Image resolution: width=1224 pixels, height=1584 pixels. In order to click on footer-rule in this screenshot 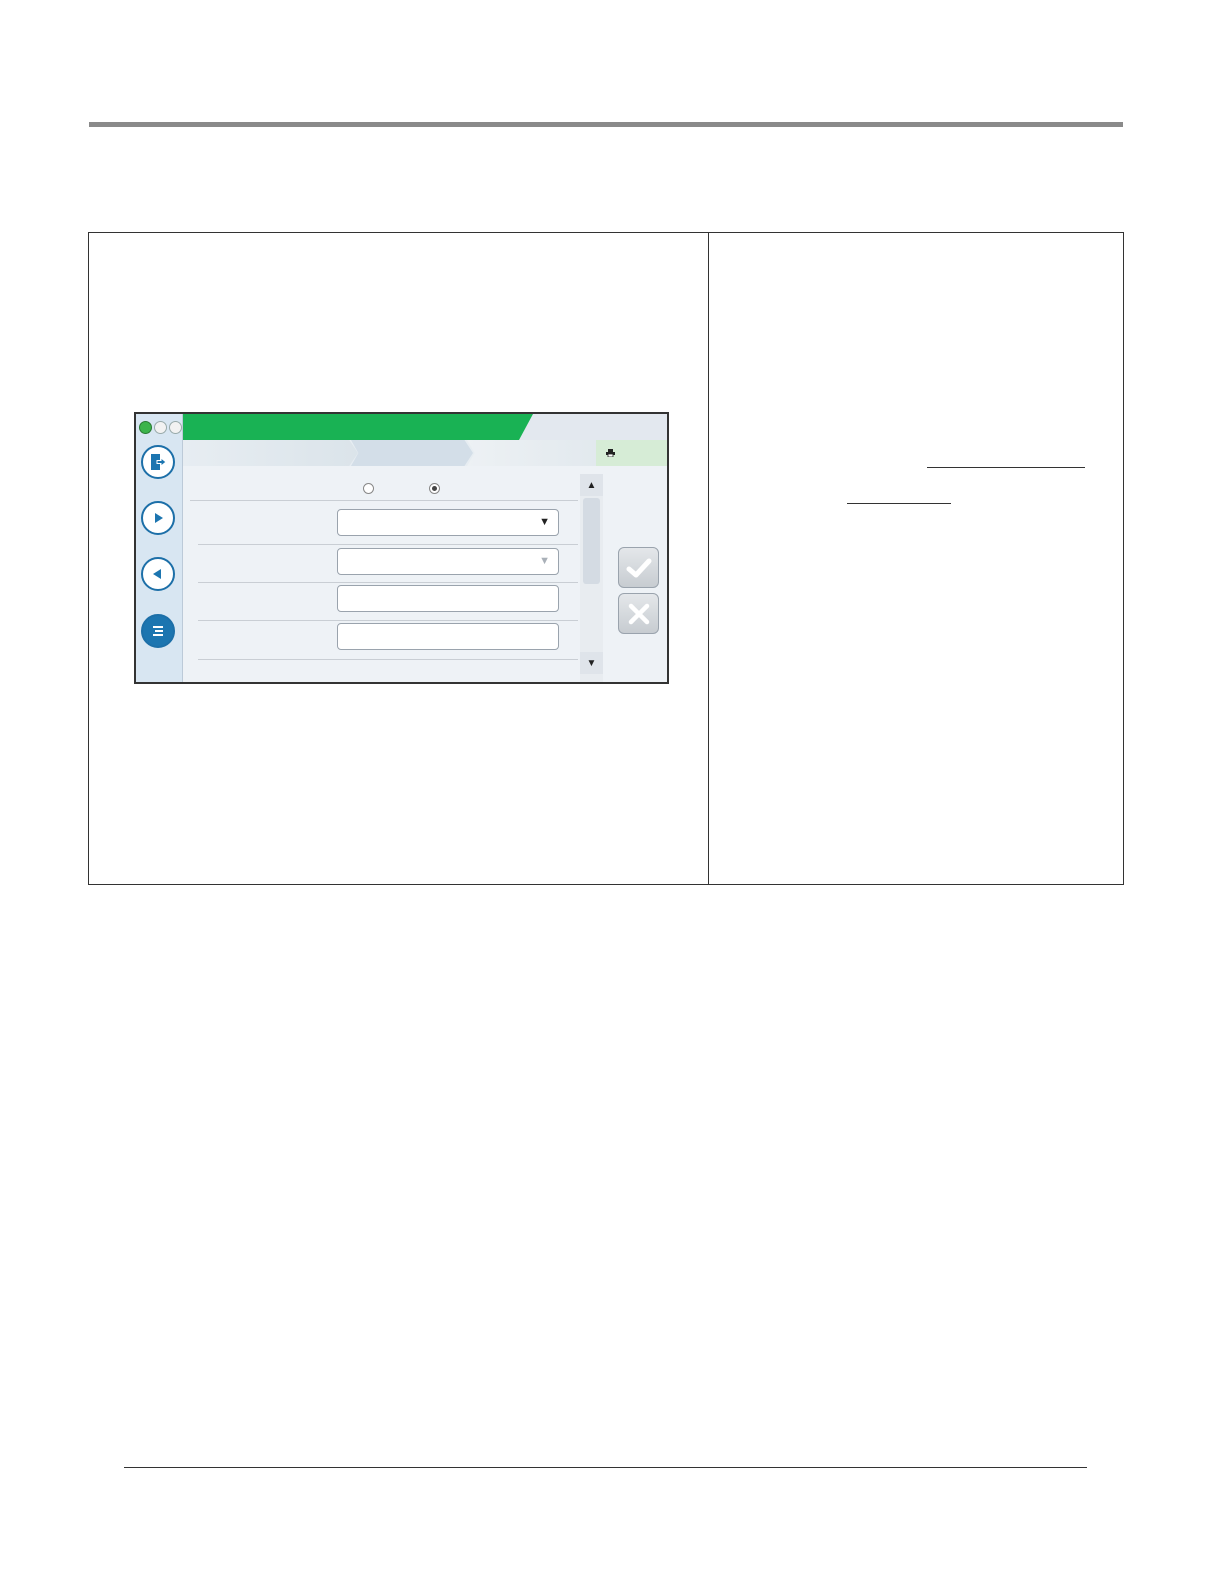, I will do `click(605, 1467)`.